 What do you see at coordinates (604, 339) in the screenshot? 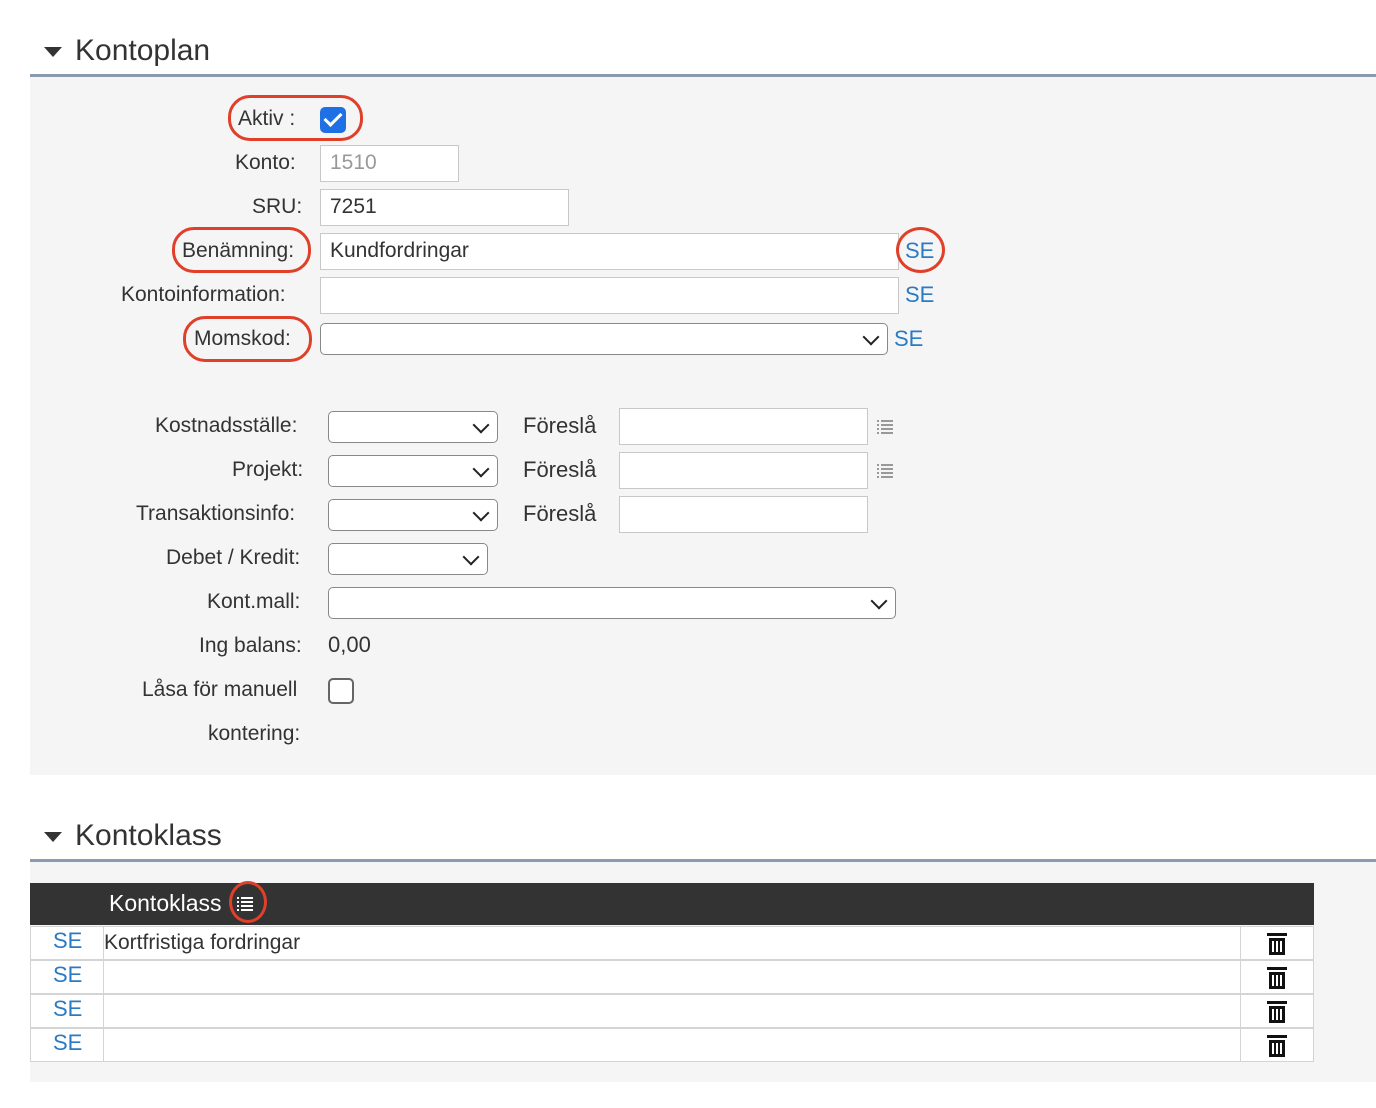
I see `momskod-select` at bounding box center [604, 339].